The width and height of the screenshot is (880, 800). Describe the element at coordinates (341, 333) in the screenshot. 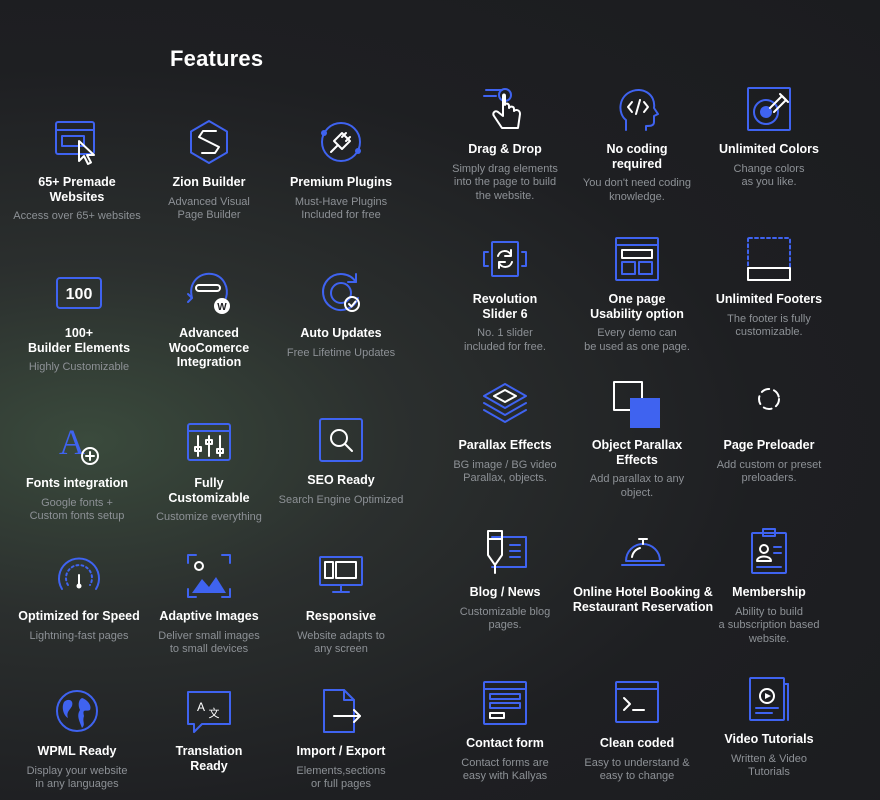

I see `feature-title: Auto Updates` at that location.